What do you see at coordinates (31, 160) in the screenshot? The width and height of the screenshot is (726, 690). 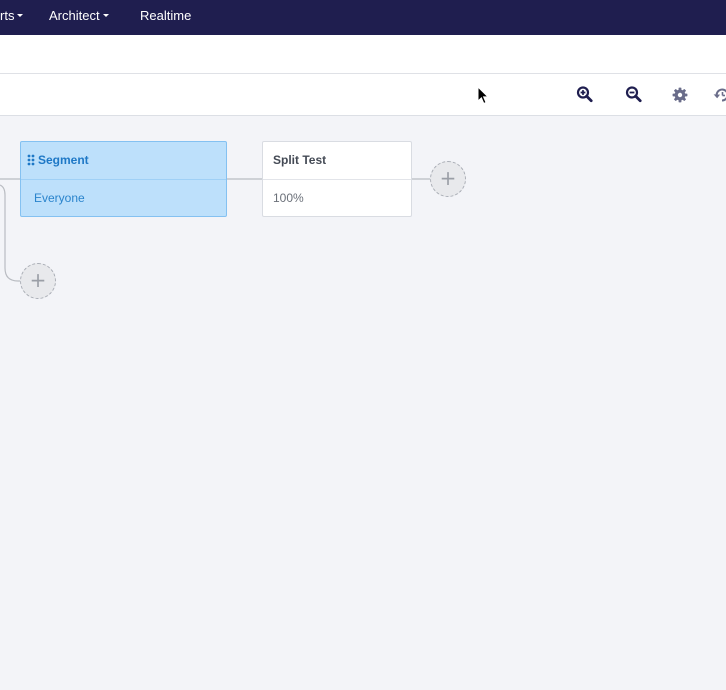 I see `drag-handle-icon` at bounding box center [31, 160].